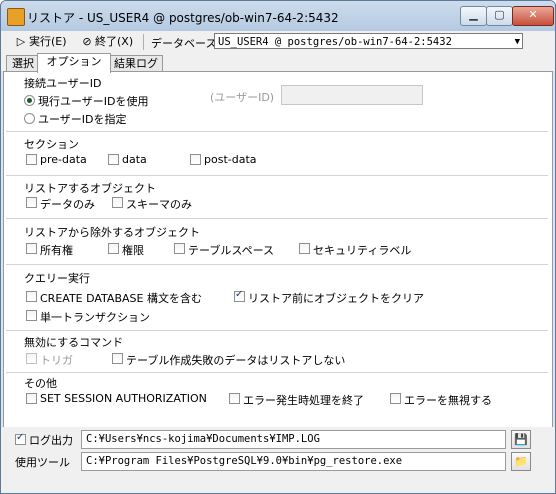 This screenshot has width=556, height=494. What do you see at coordinates (51, 144) in the screenshot?
I see `group-title-section: セクション` at bounding box center [51, 144].